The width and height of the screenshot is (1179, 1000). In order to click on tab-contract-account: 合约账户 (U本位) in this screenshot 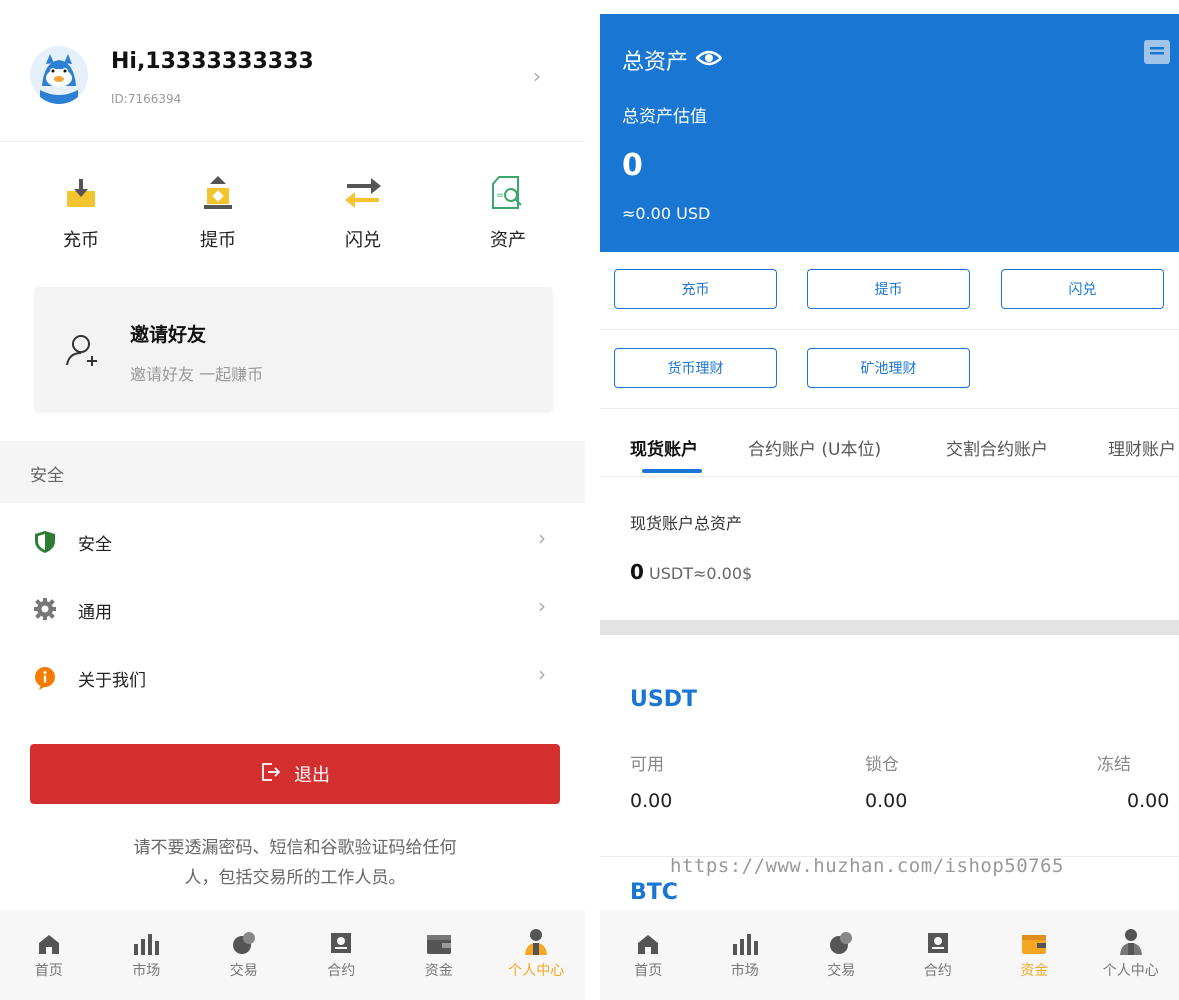, I will do `click(814, 447)`.